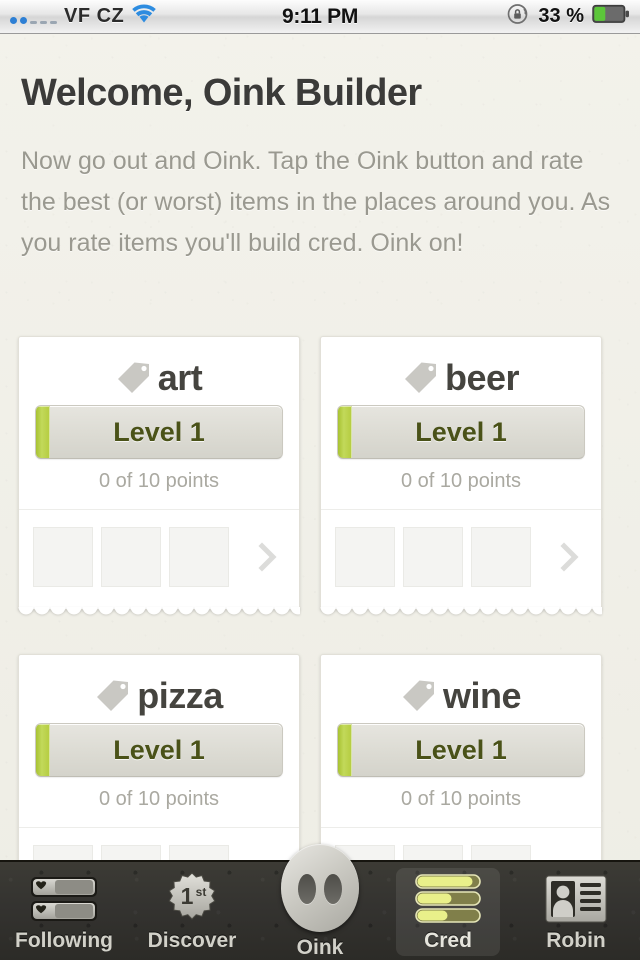 This screenshot has height=960, width=640. What do you see at coordinates (94, 16) in the screenshot?
I see `carrier-label: VF CZ` at bounding box center [94, 16].